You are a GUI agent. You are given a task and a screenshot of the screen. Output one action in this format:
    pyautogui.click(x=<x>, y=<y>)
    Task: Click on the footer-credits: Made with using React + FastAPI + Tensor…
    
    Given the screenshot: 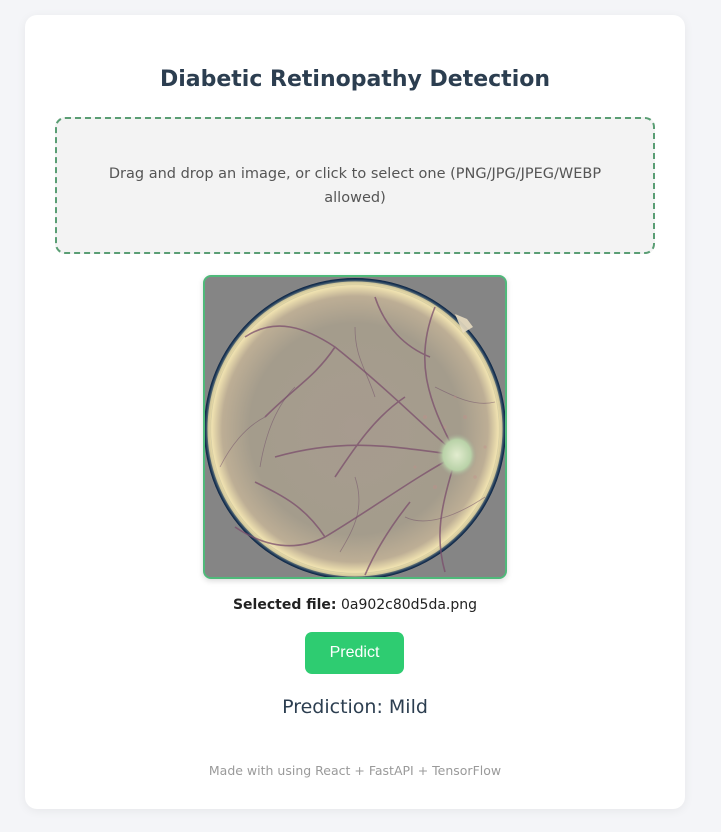 What is the action you would take?
    pyautogui.click(x=355, y=770)
    